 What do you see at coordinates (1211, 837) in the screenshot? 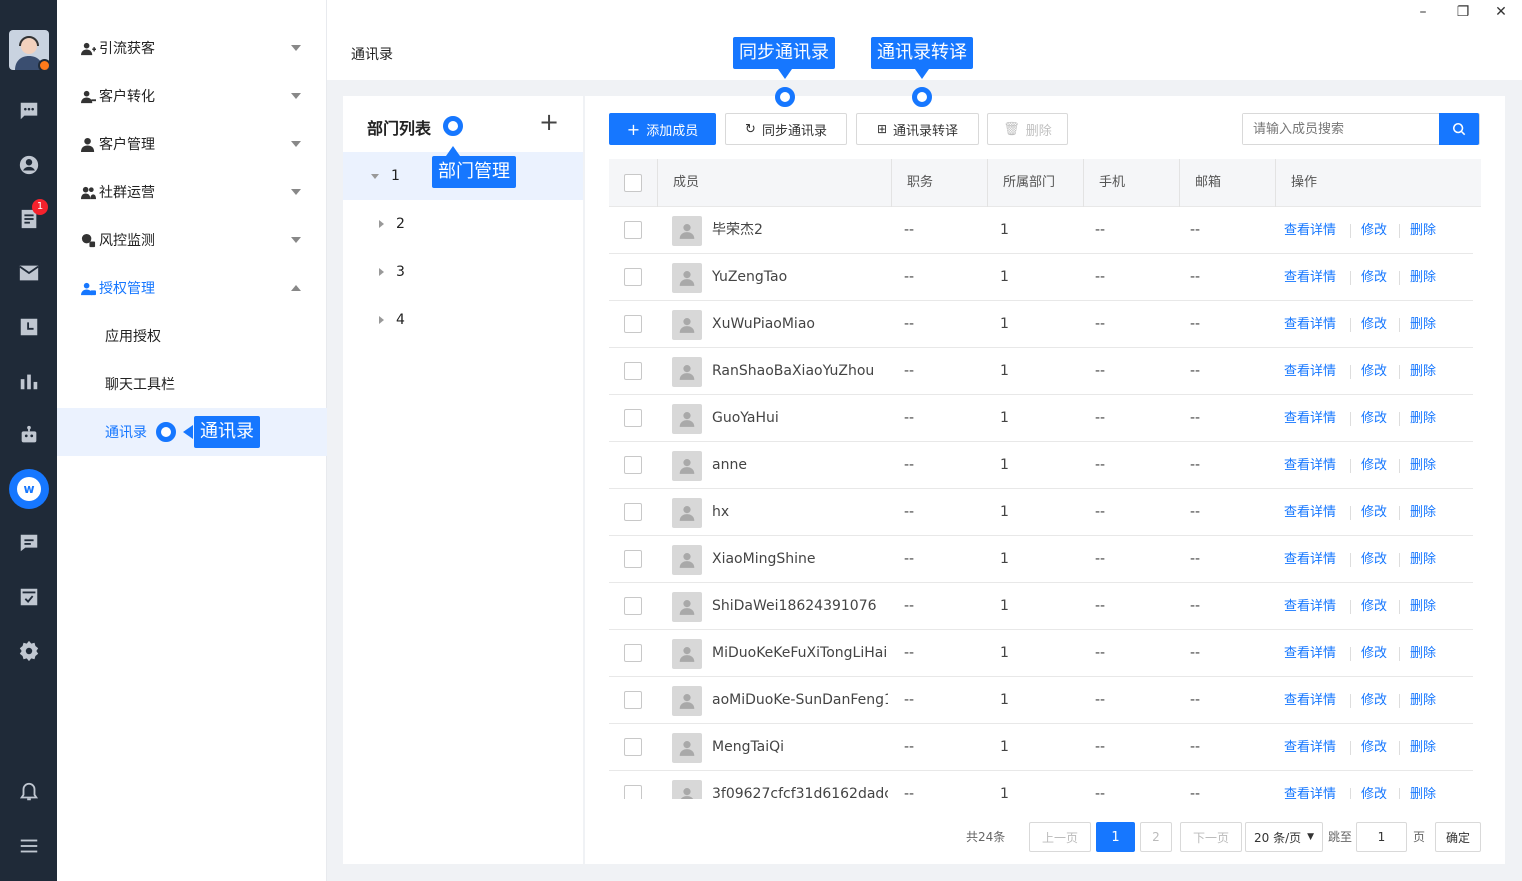
I see `next-page-button: 下一页` at bounding box center [1211, 837].